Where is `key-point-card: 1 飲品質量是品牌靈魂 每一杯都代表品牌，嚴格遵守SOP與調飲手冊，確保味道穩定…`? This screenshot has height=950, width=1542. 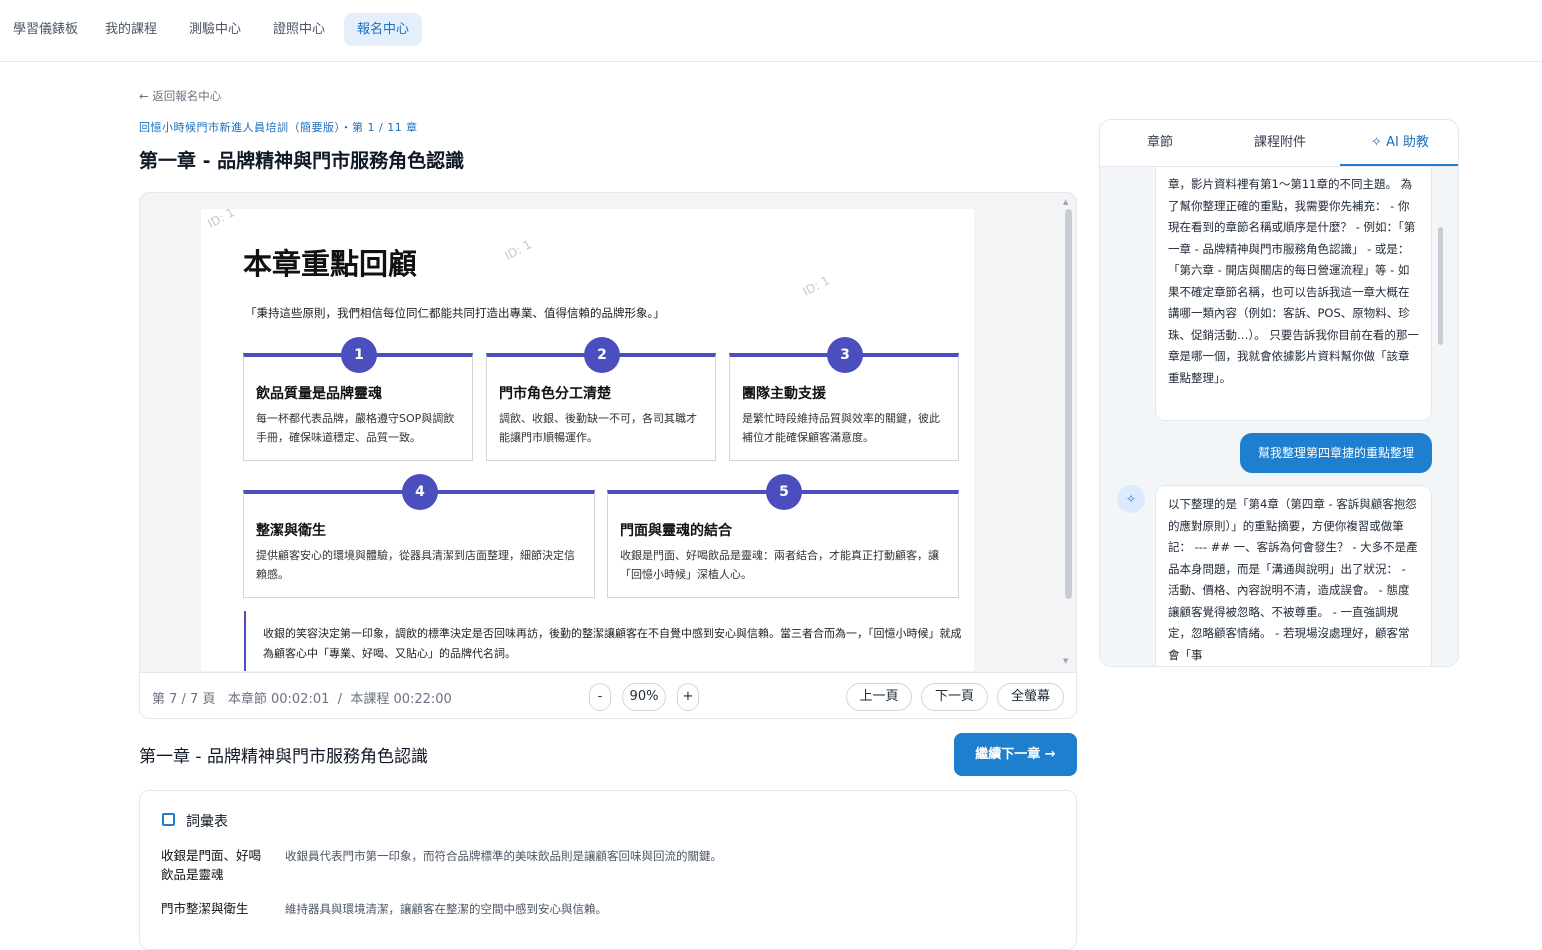 key-point-card: 1 飲品質量是品牌靈魂 每一杯都代表品牌，嚴格遵守SOP與調飲手冊，確保味道穩定… is located at coordinates (358, 399).